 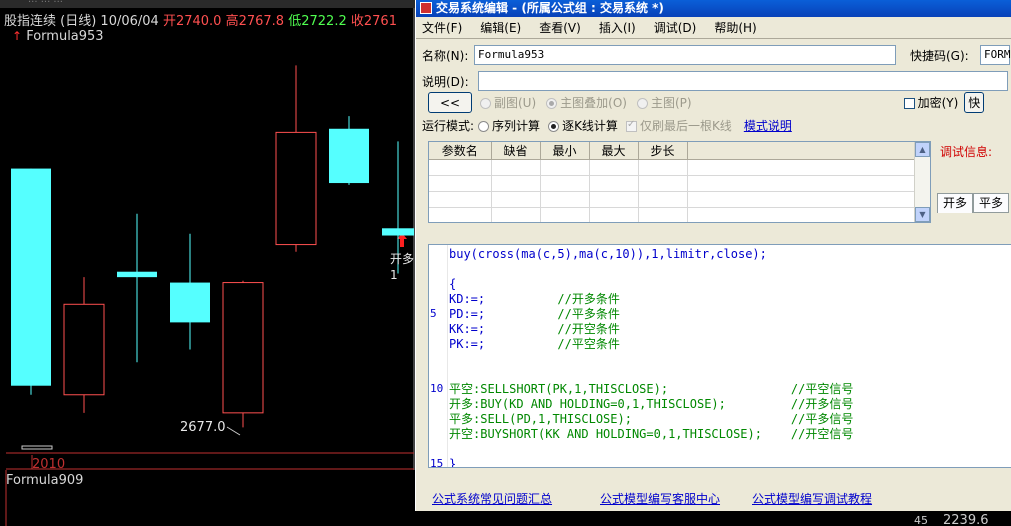 What do you see at coordinates (593, 103) in the screenshot?
I see `radio-main-overlay-label: 主图叠加(O)` at bounding box center [593, 103].